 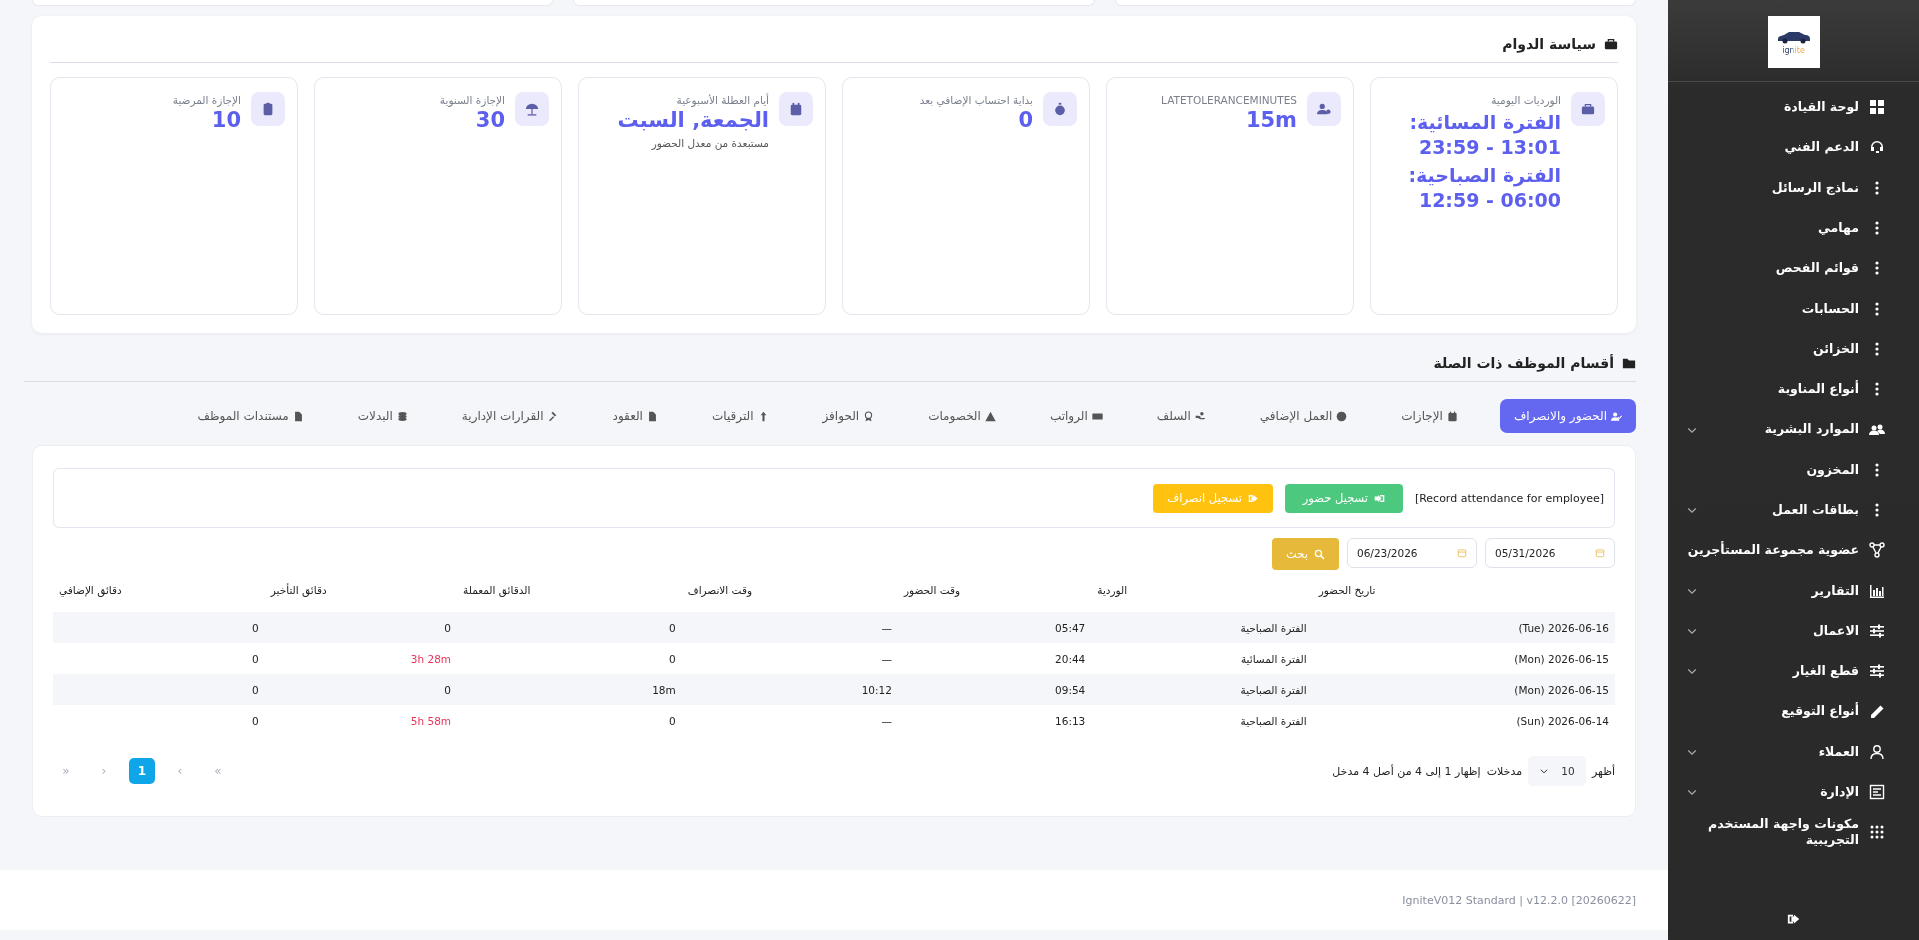 I want to click on sign-in-icon, so click(x=1380, y=498).